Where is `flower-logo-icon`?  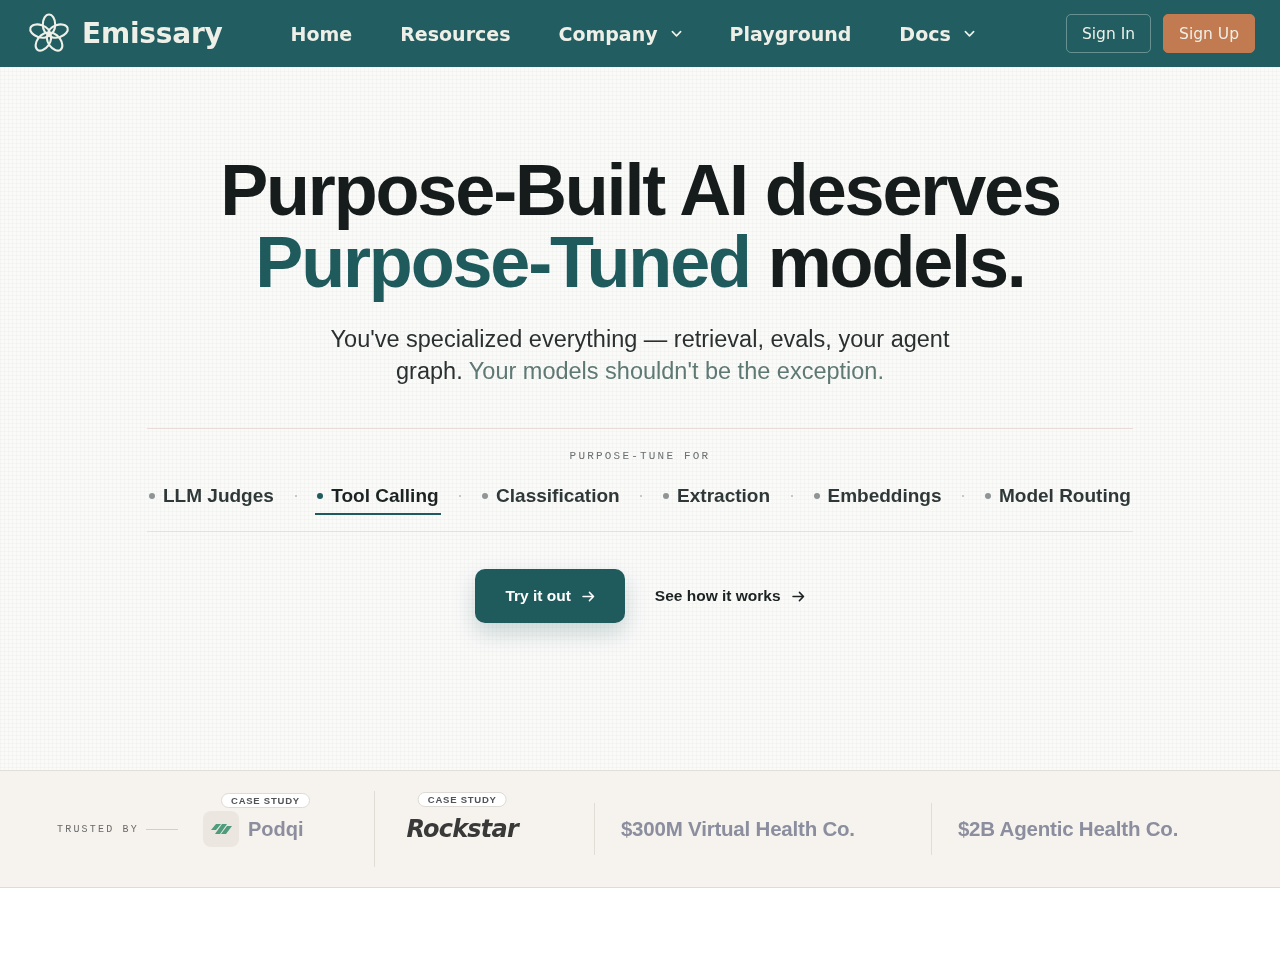 flower-logo-icon is located at coordinates (49, 33).